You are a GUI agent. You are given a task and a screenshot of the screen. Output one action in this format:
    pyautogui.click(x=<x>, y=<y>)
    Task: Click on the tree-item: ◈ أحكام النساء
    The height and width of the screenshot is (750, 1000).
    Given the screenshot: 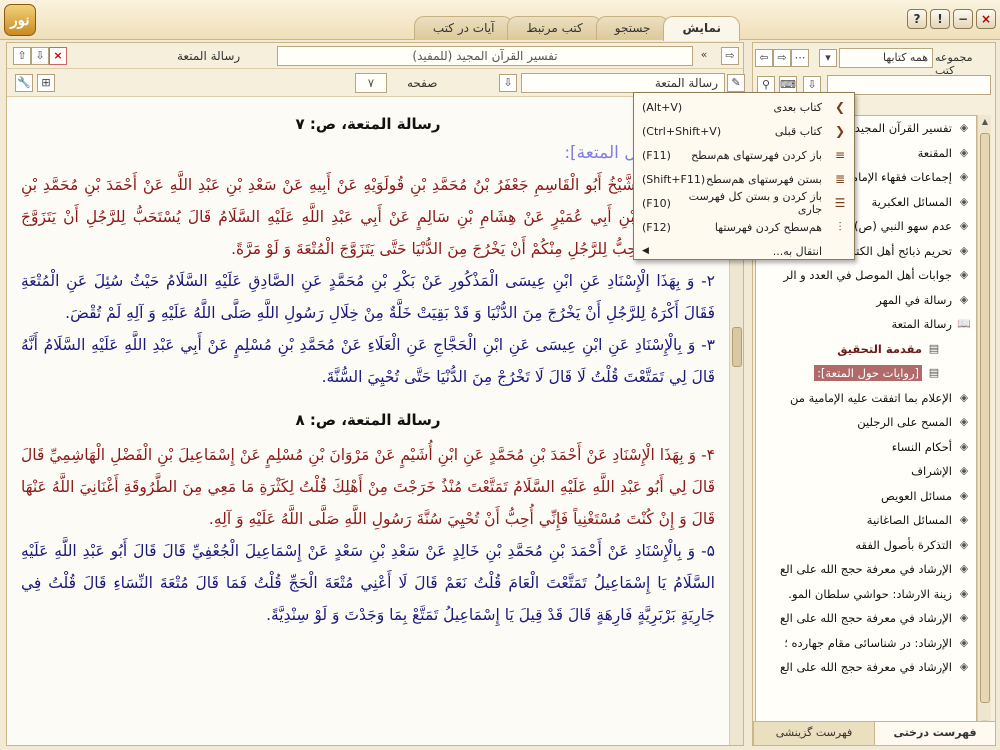 What is the action you would take?
    pyautogui.click(x=866, y=447)
    